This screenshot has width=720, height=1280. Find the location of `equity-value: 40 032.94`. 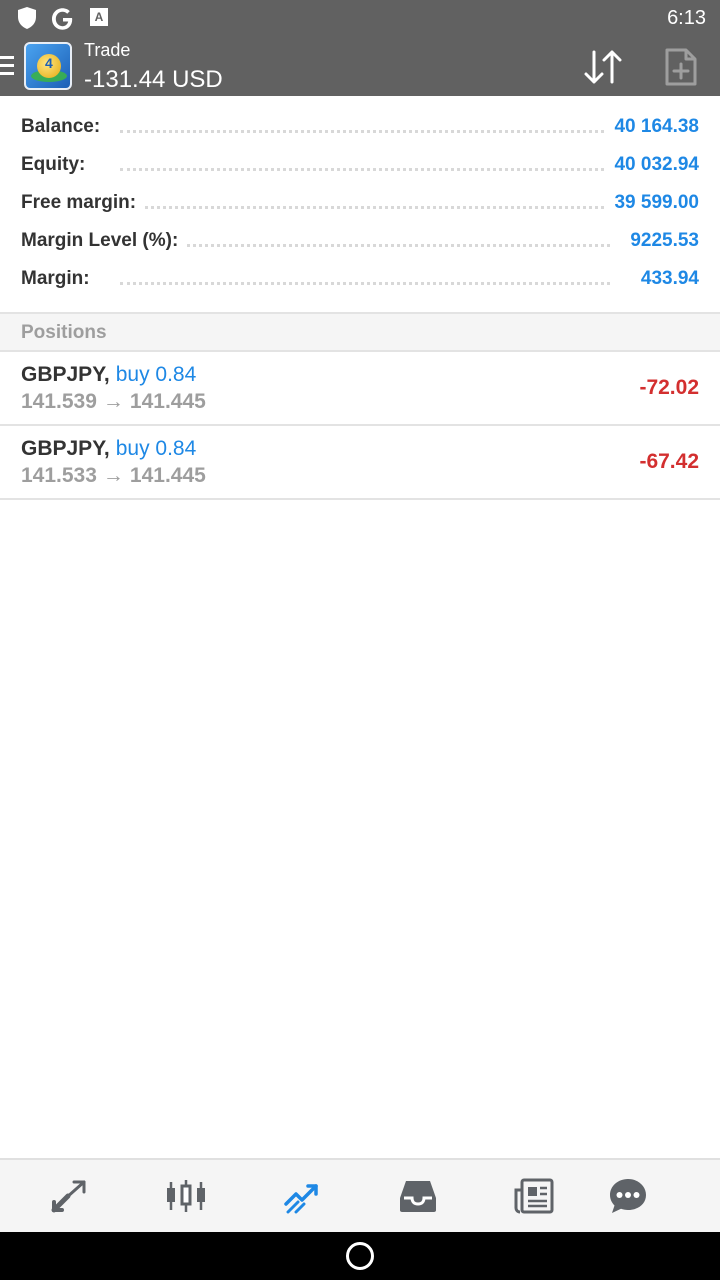

equity-value: 40 032.94 is located at coordinates (652, 165).